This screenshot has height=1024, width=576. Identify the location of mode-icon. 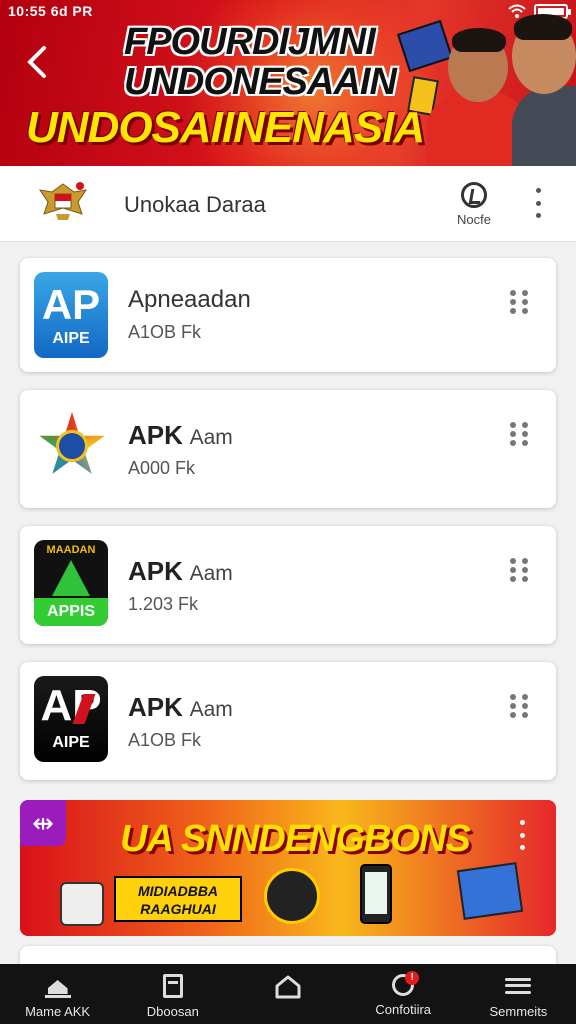
(474, 195).